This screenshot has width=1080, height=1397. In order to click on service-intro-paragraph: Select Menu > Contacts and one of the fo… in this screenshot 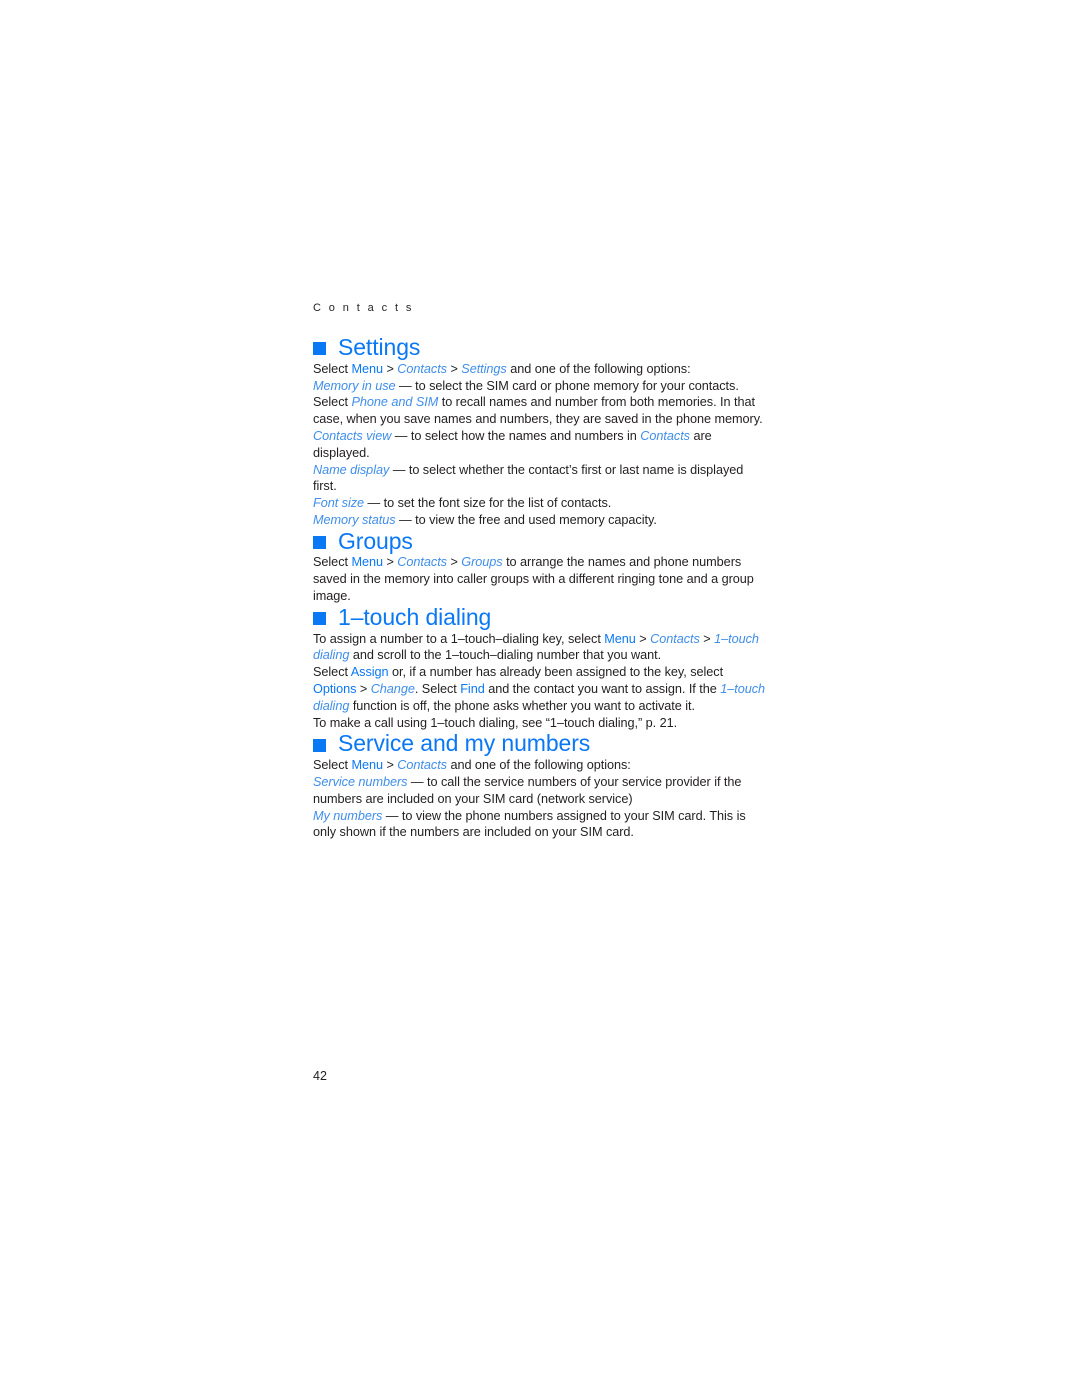, I will do `click(541, 765)`.